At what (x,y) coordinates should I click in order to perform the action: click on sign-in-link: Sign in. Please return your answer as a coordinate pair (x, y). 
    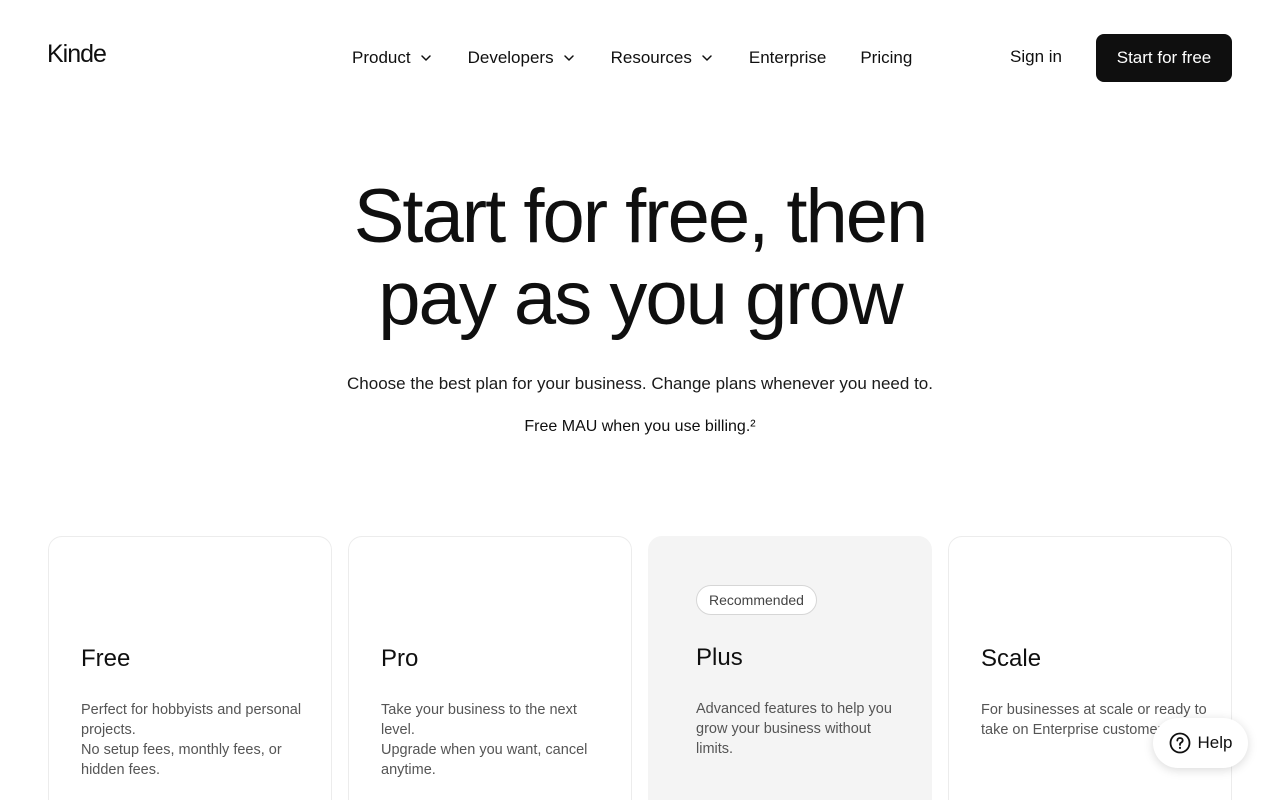
    Looking at the image, I should click on (1036, 57).